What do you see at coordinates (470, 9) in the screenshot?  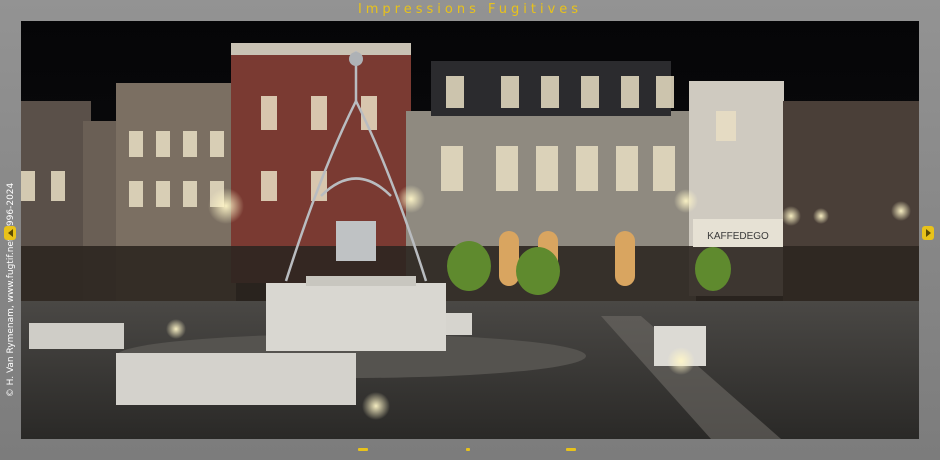 I see `gallery-title: Impressions Fugitives` at bounding box center [470, 9].